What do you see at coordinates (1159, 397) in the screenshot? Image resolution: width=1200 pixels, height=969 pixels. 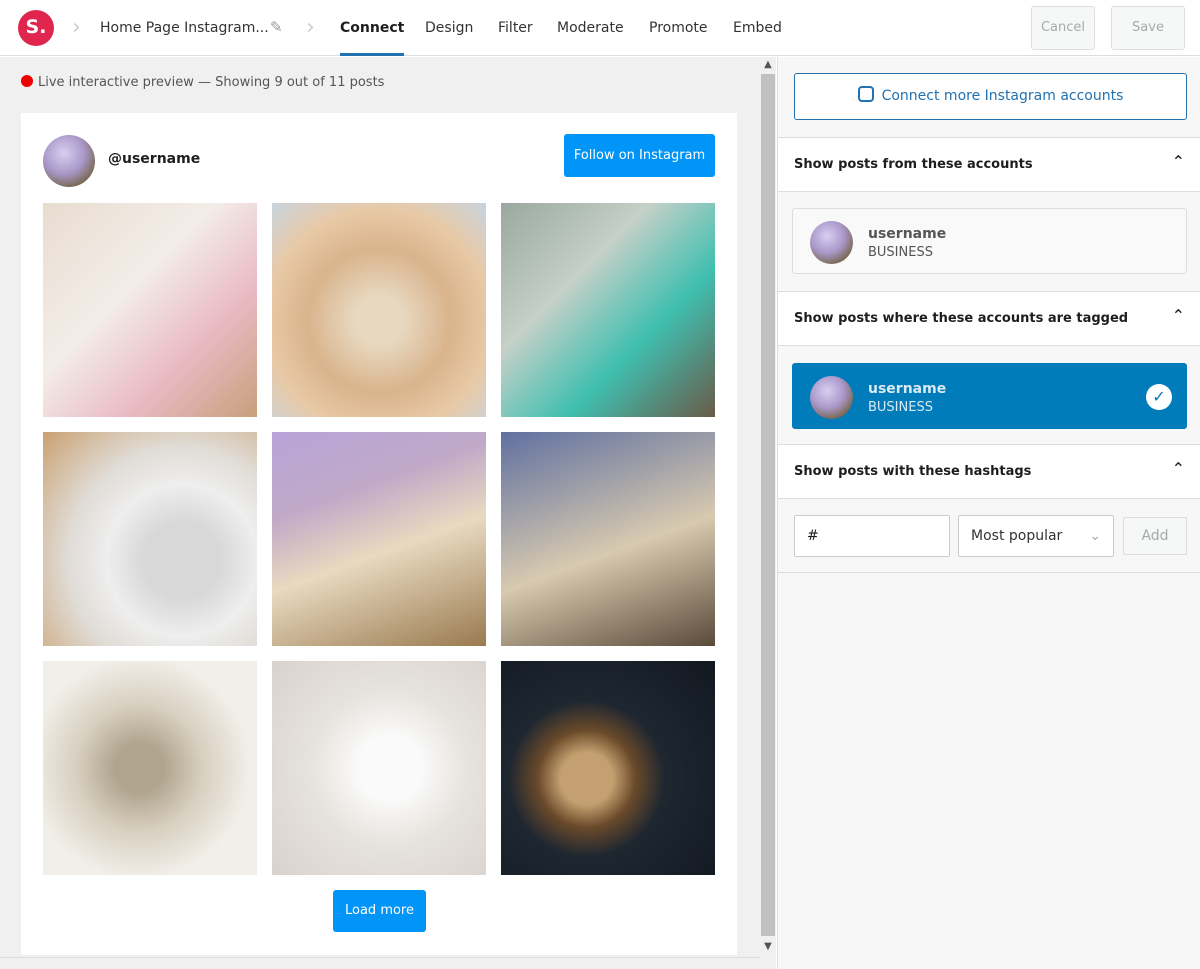 I see `check-icon: ✓` at bounding box center [1159, 397].